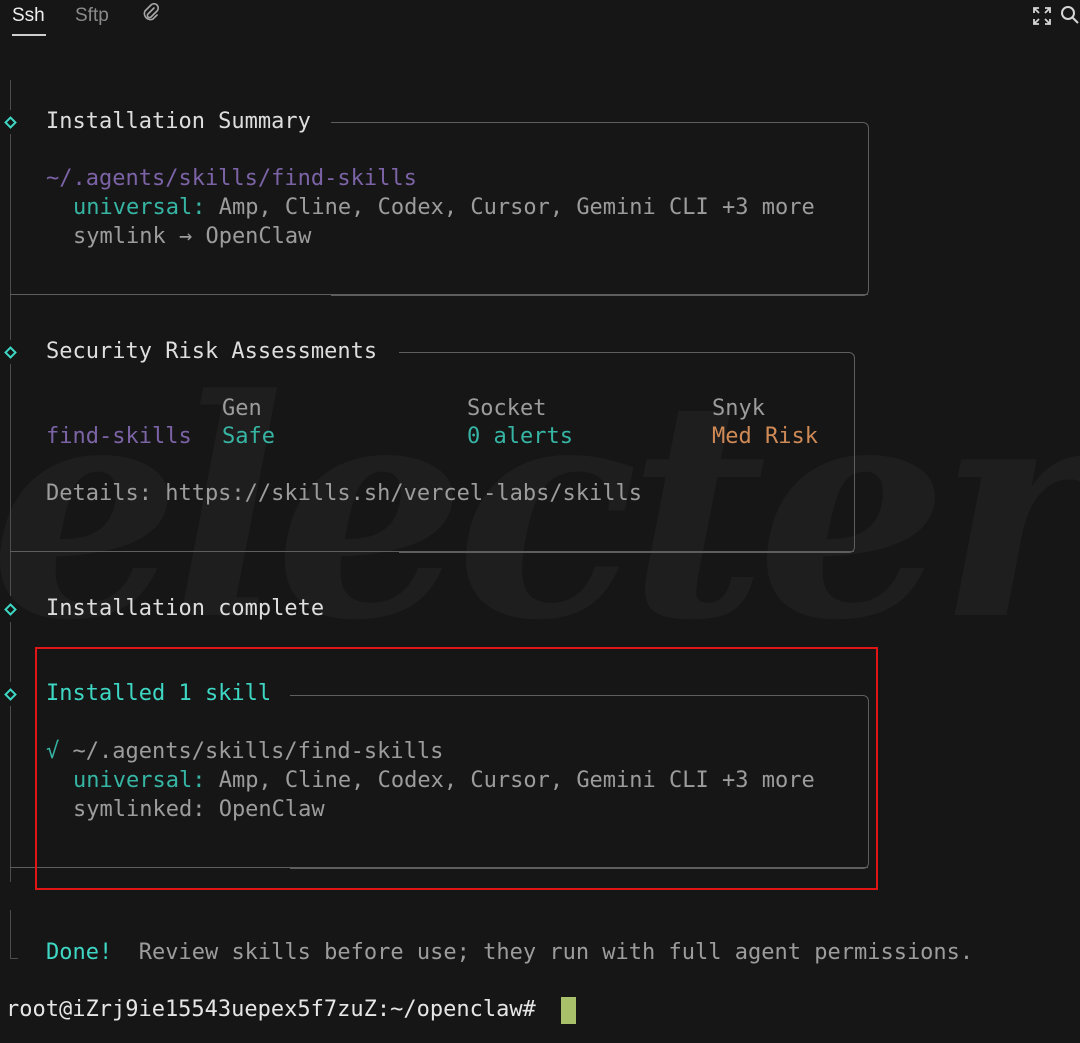 The image size is (1080, 1043). I want to click on search-icon, so click(1070, 17).